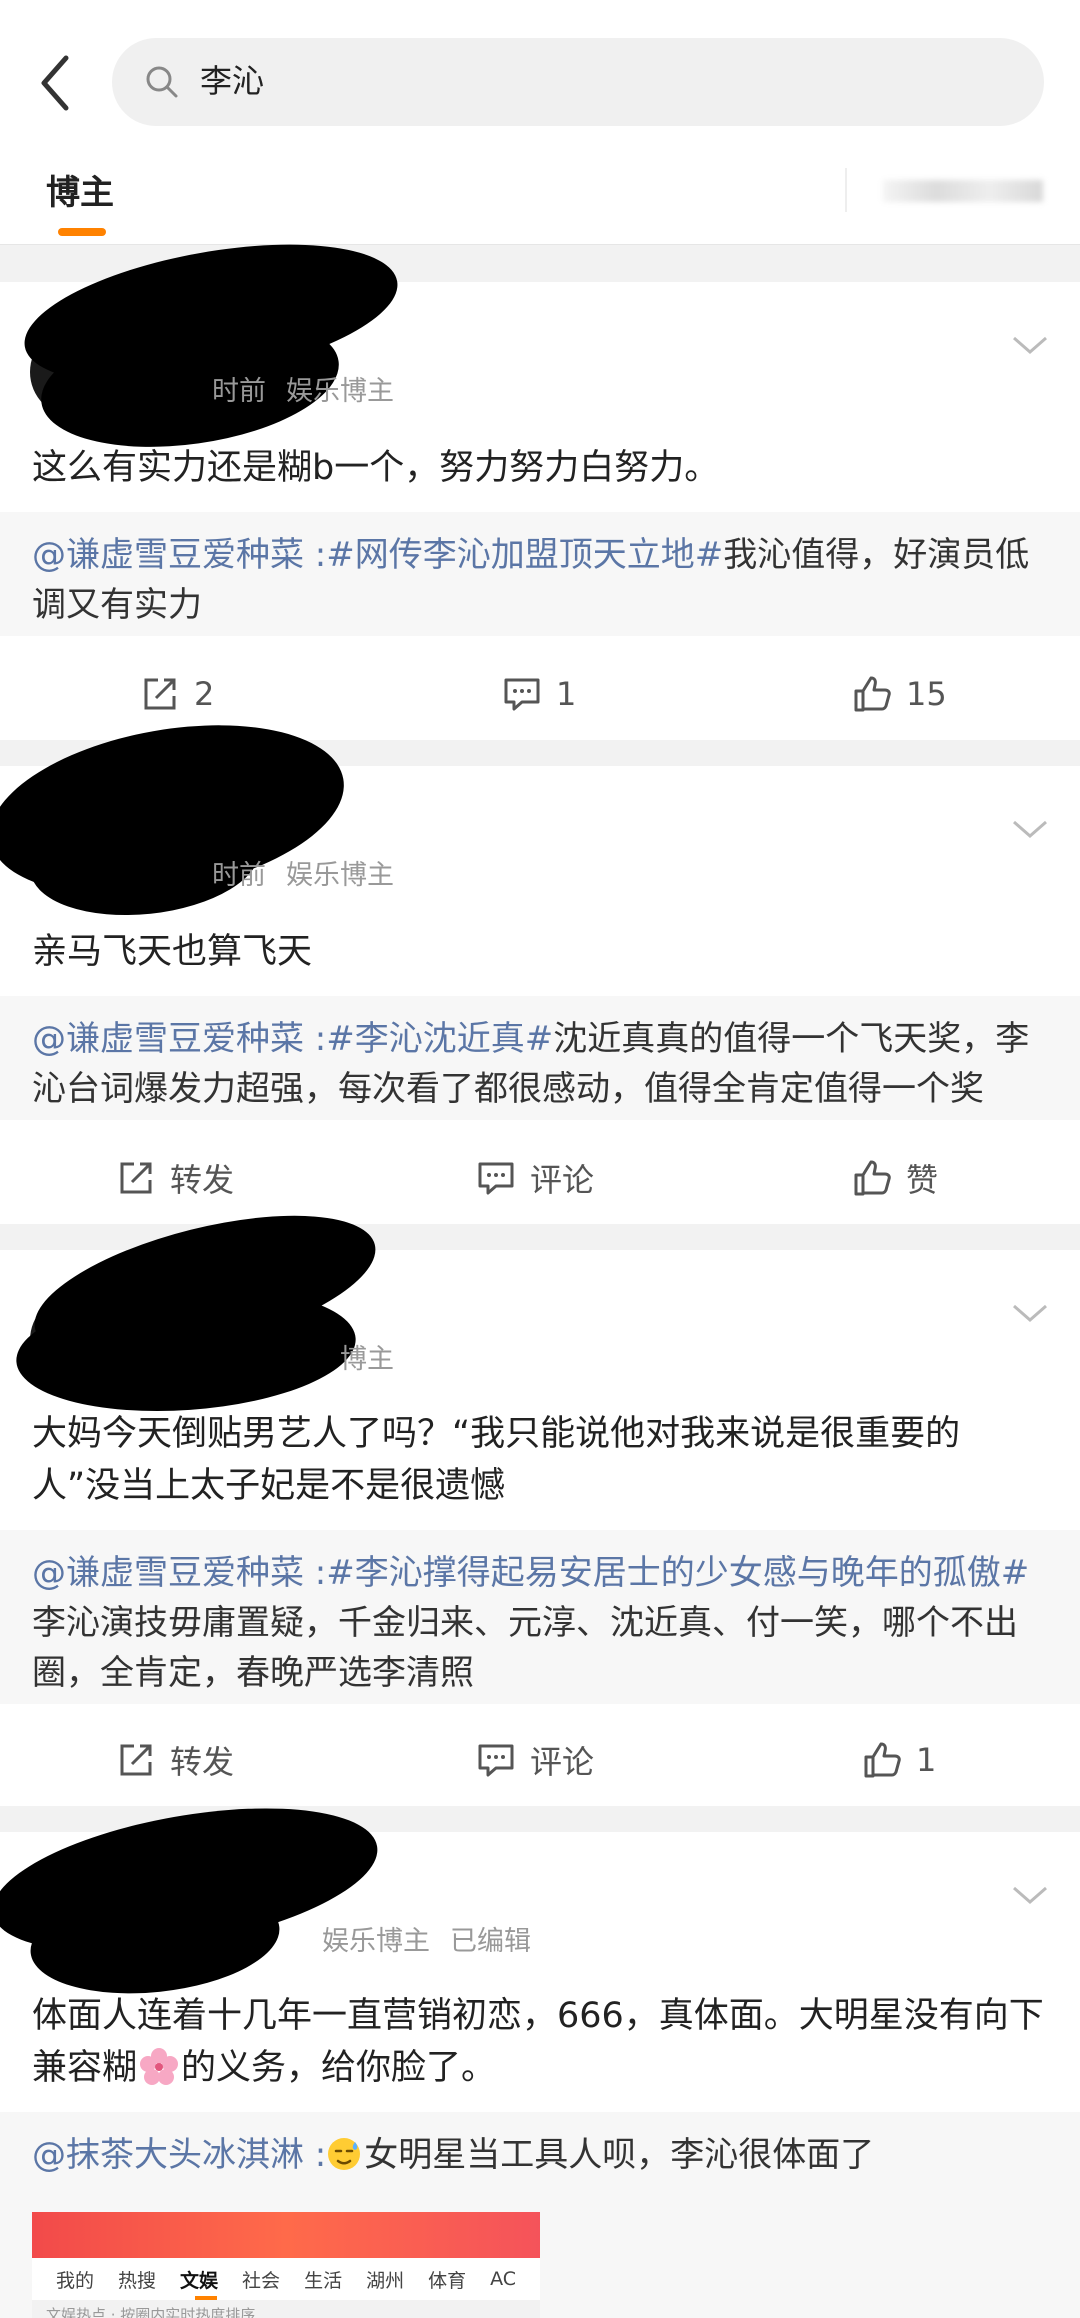 The image size is (1080, 2318). What do you see at coordinates (503, 2279) in the screenshot?
I see `image-nav-item: AC` at bounding box center [503, 2279].